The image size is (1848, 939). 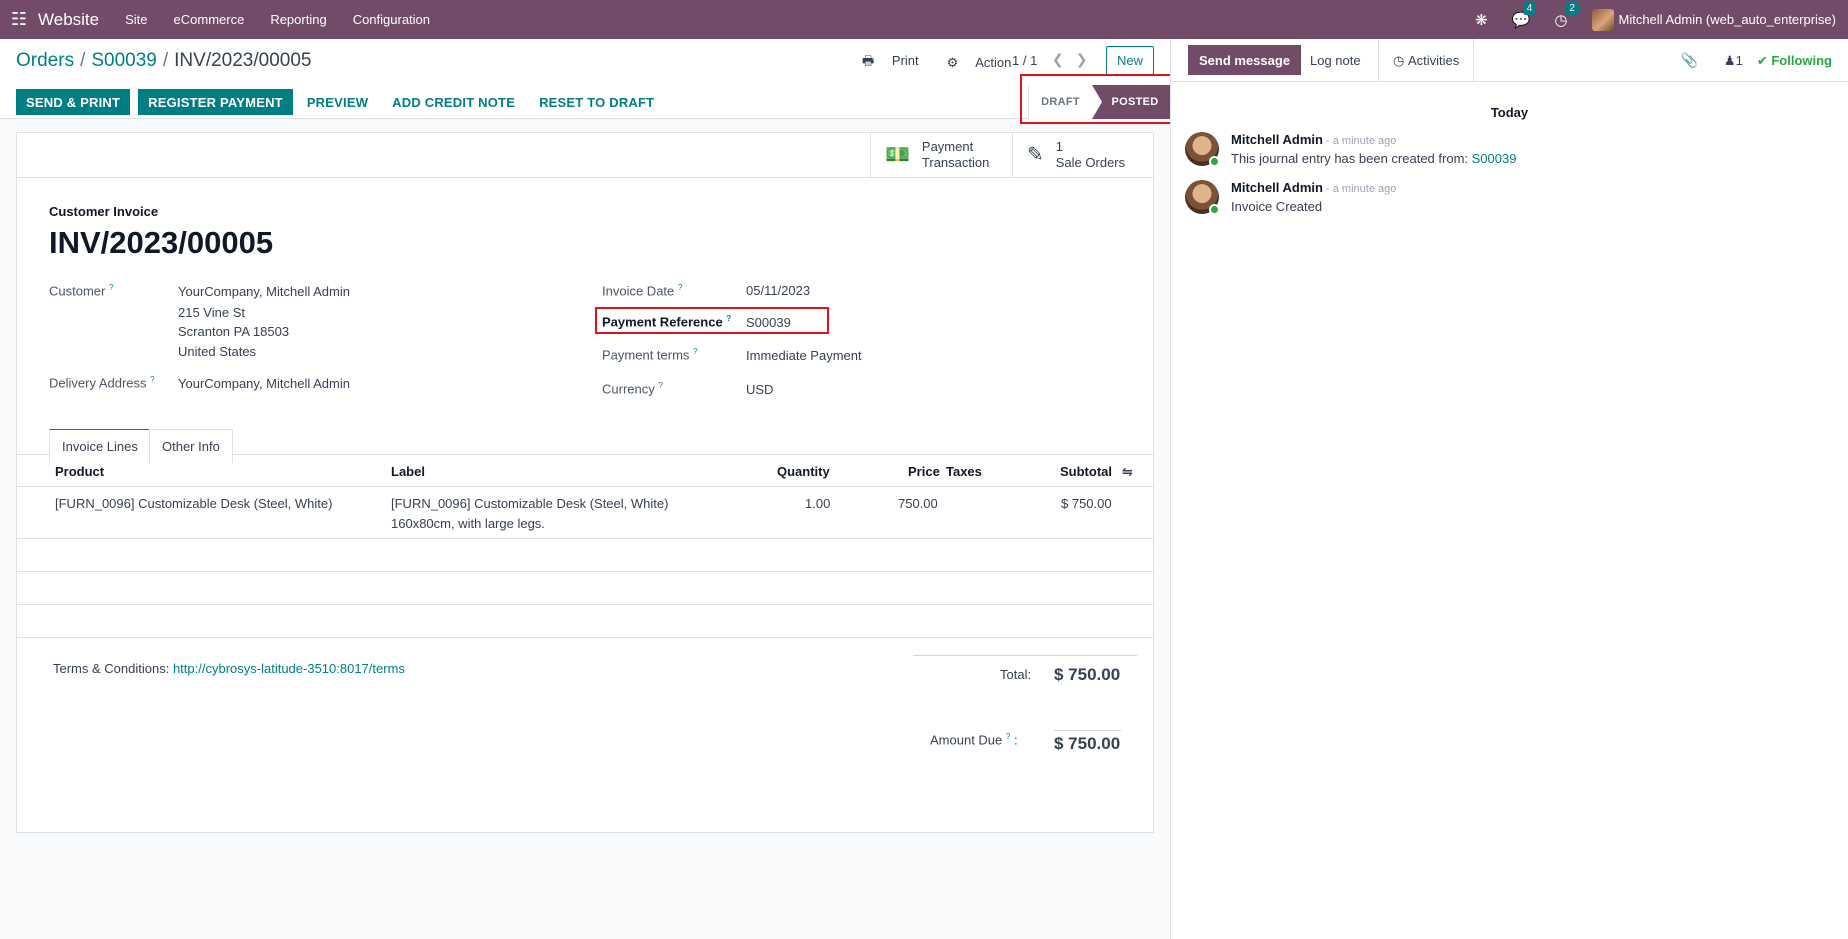 I want to click on printer-icon: 🖶, so click(x=868, y=60).